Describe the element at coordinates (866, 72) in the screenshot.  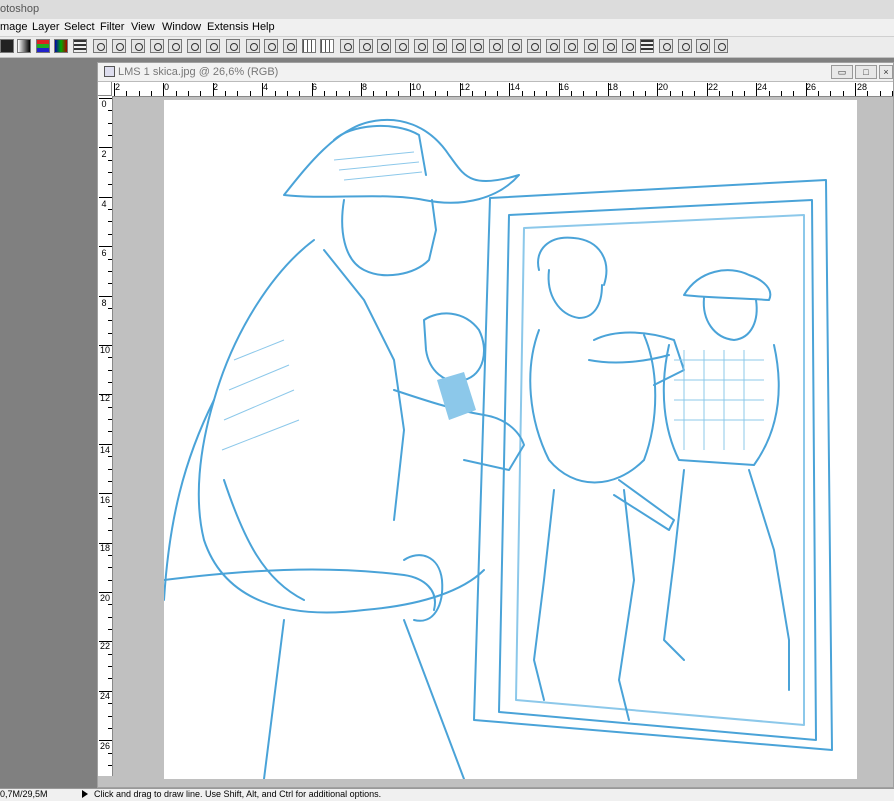
I see `maximize-button: □` at that location.